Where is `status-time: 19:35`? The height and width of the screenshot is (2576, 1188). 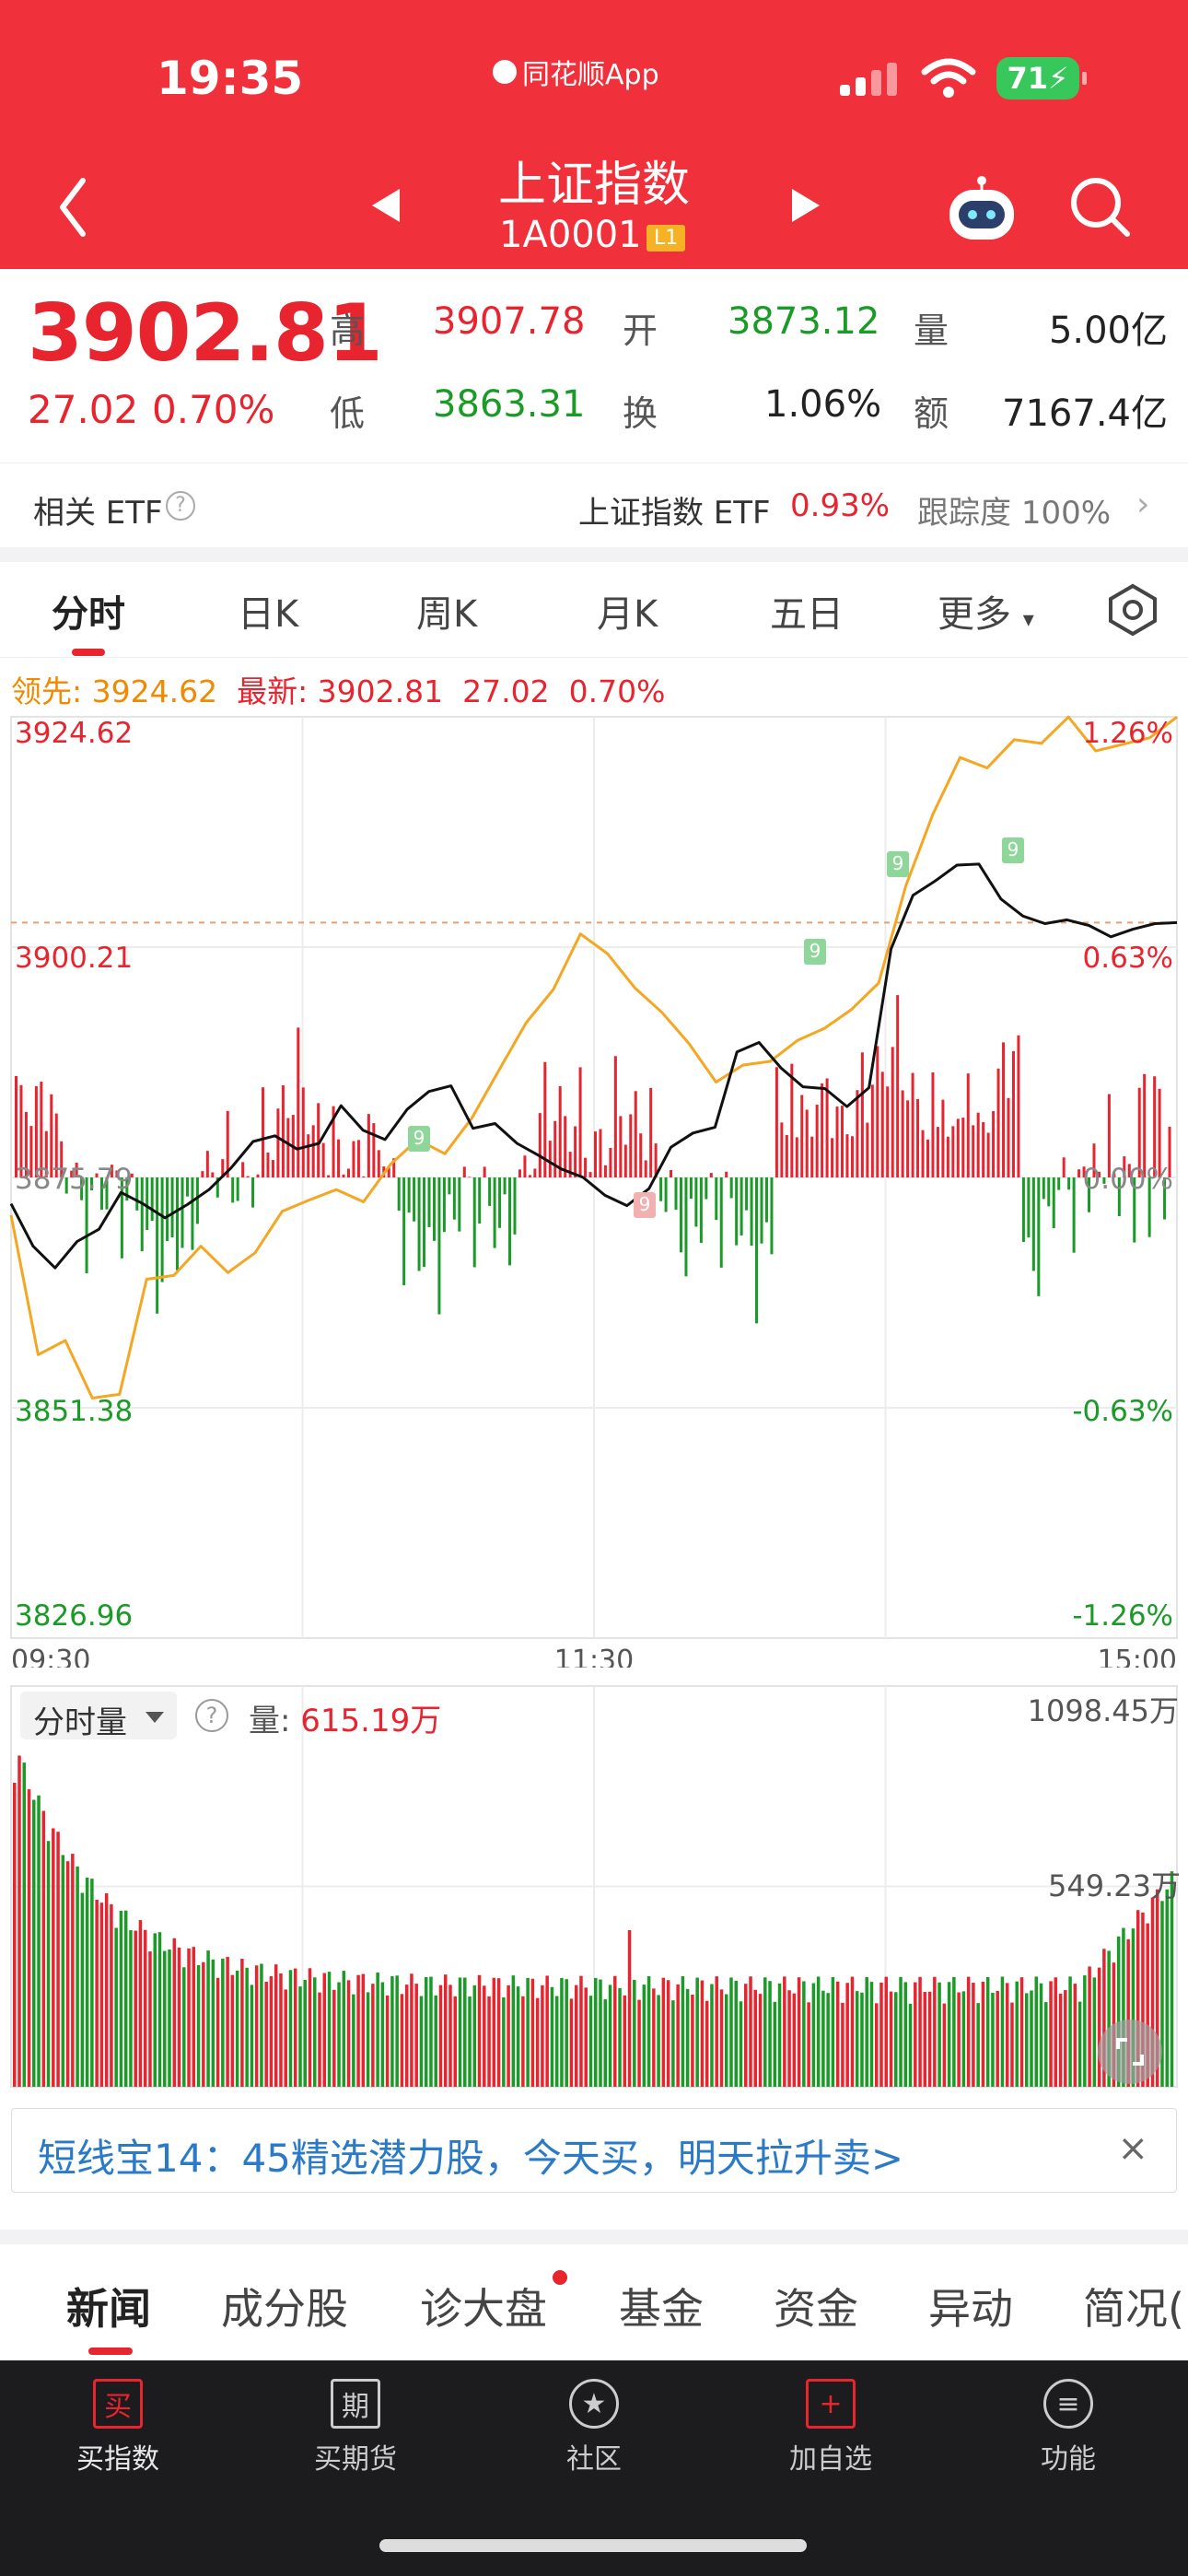
status-time: 19:35 is located at coordinates (230, 78).